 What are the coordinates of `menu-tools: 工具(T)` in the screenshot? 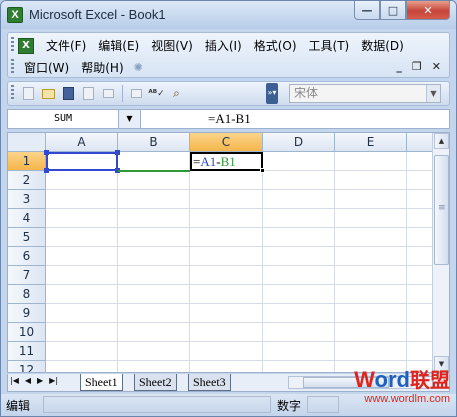 It's located at (329, 45).